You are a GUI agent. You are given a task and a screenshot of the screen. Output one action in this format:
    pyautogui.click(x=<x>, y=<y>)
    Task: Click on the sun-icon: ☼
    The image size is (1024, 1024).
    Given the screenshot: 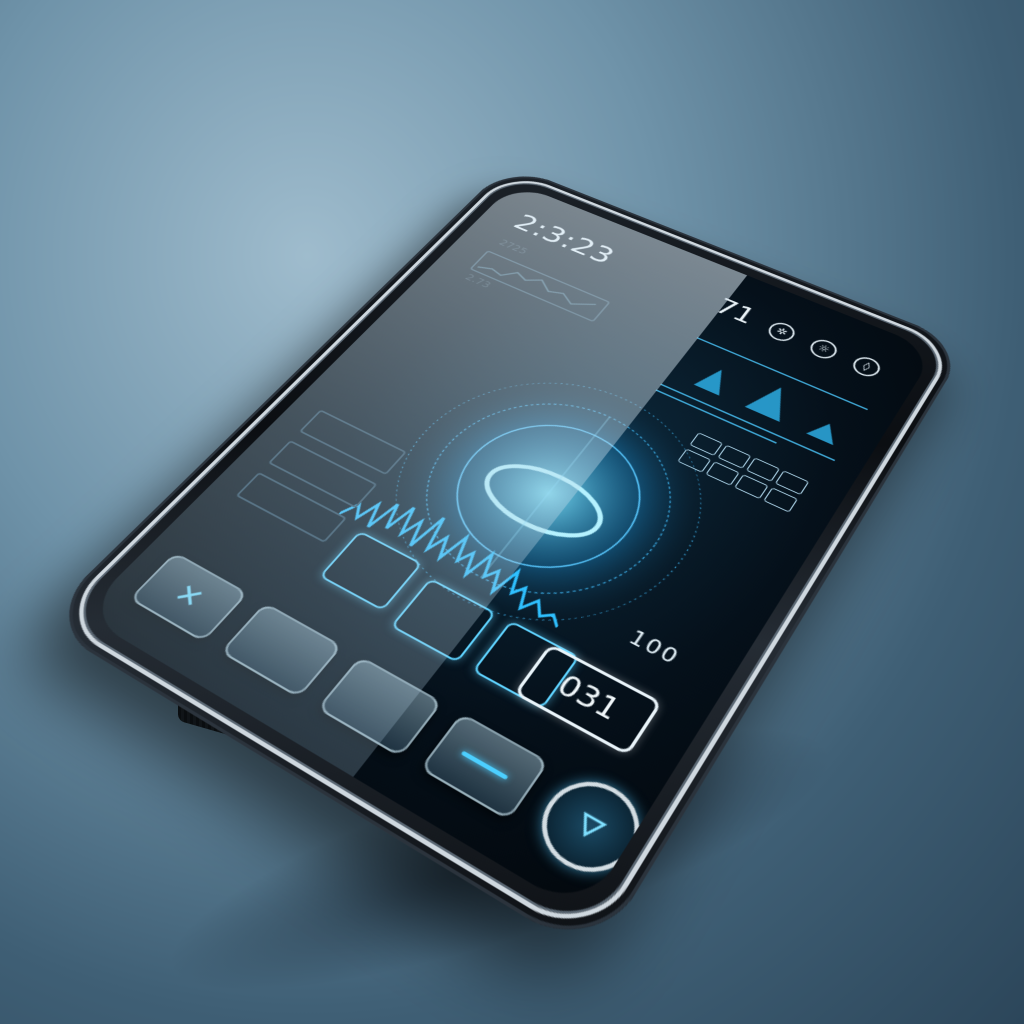 What is the action you would take?
    pyautogui.click(x=823, y=348)
    